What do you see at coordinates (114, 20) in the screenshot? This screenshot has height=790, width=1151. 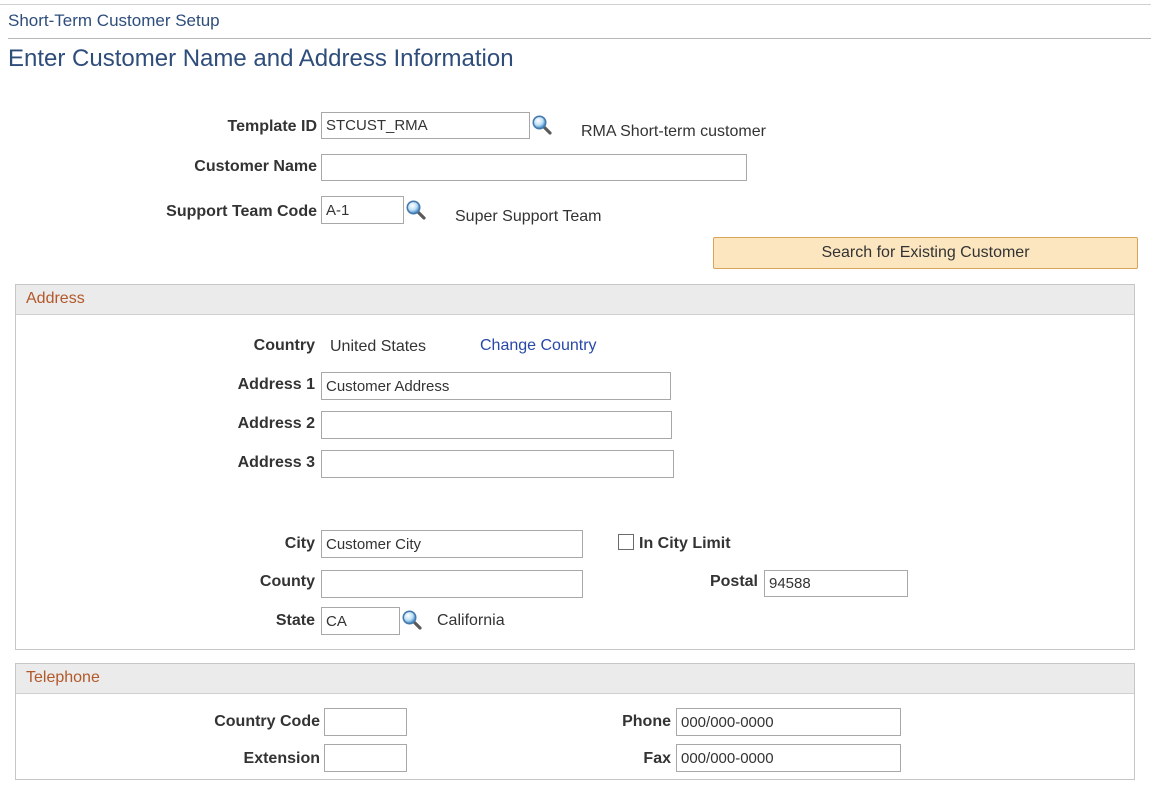 I see `breadcrumb: Short-Term Customer Setup` at bounding box center [114, 20].